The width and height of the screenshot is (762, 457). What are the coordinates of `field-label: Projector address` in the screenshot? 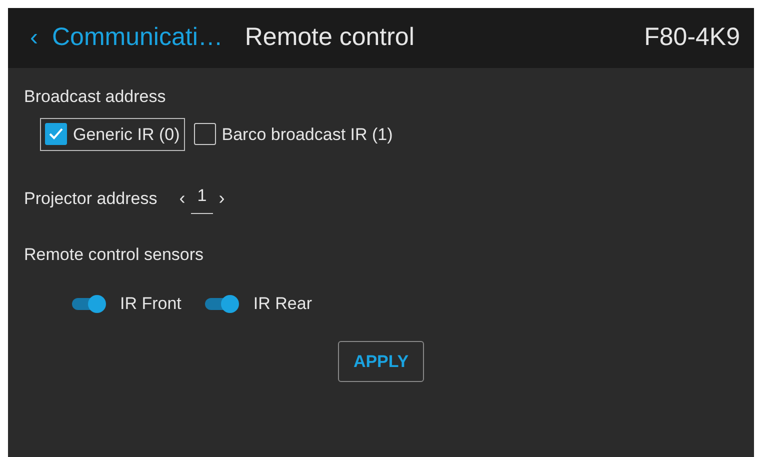 It's located at (91, 199).